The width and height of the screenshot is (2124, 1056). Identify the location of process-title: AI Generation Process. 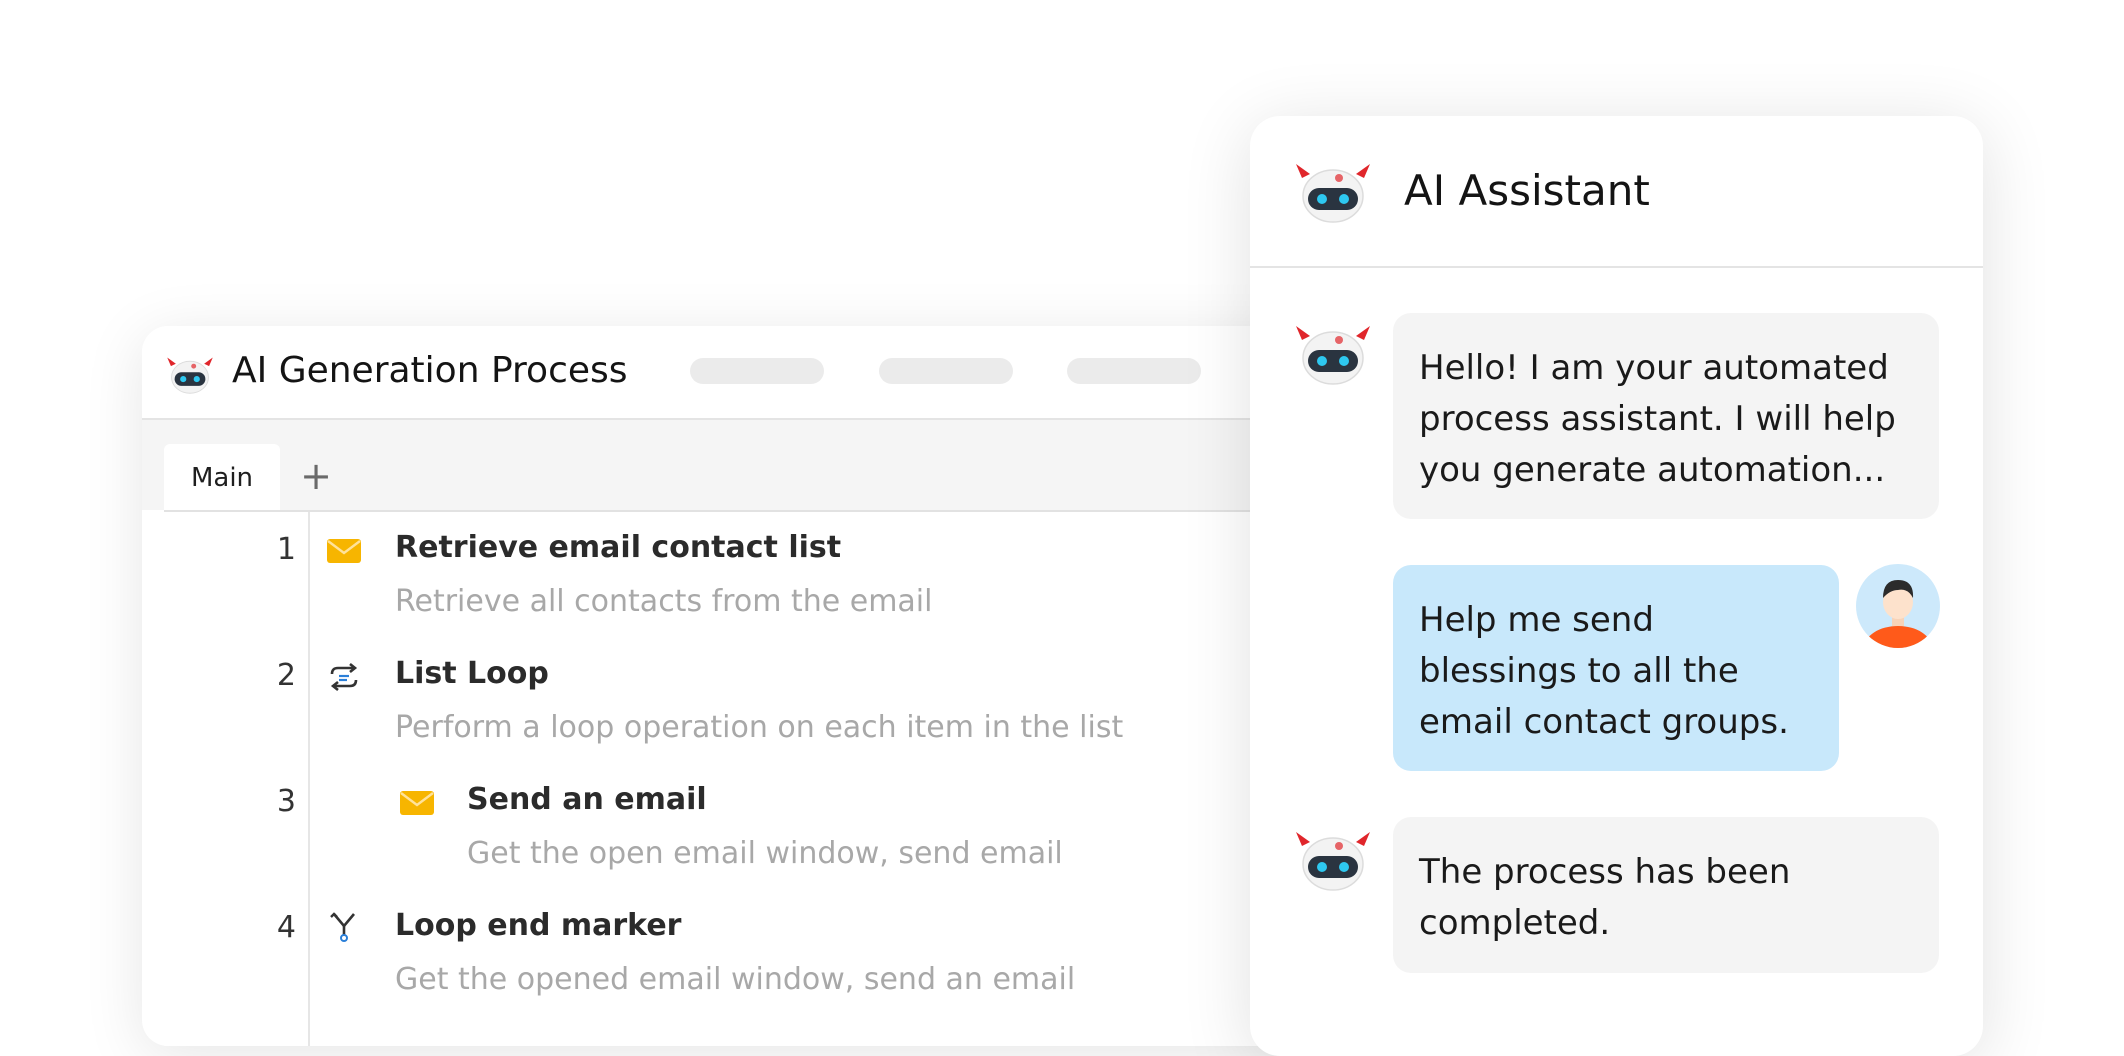
(430, 370).